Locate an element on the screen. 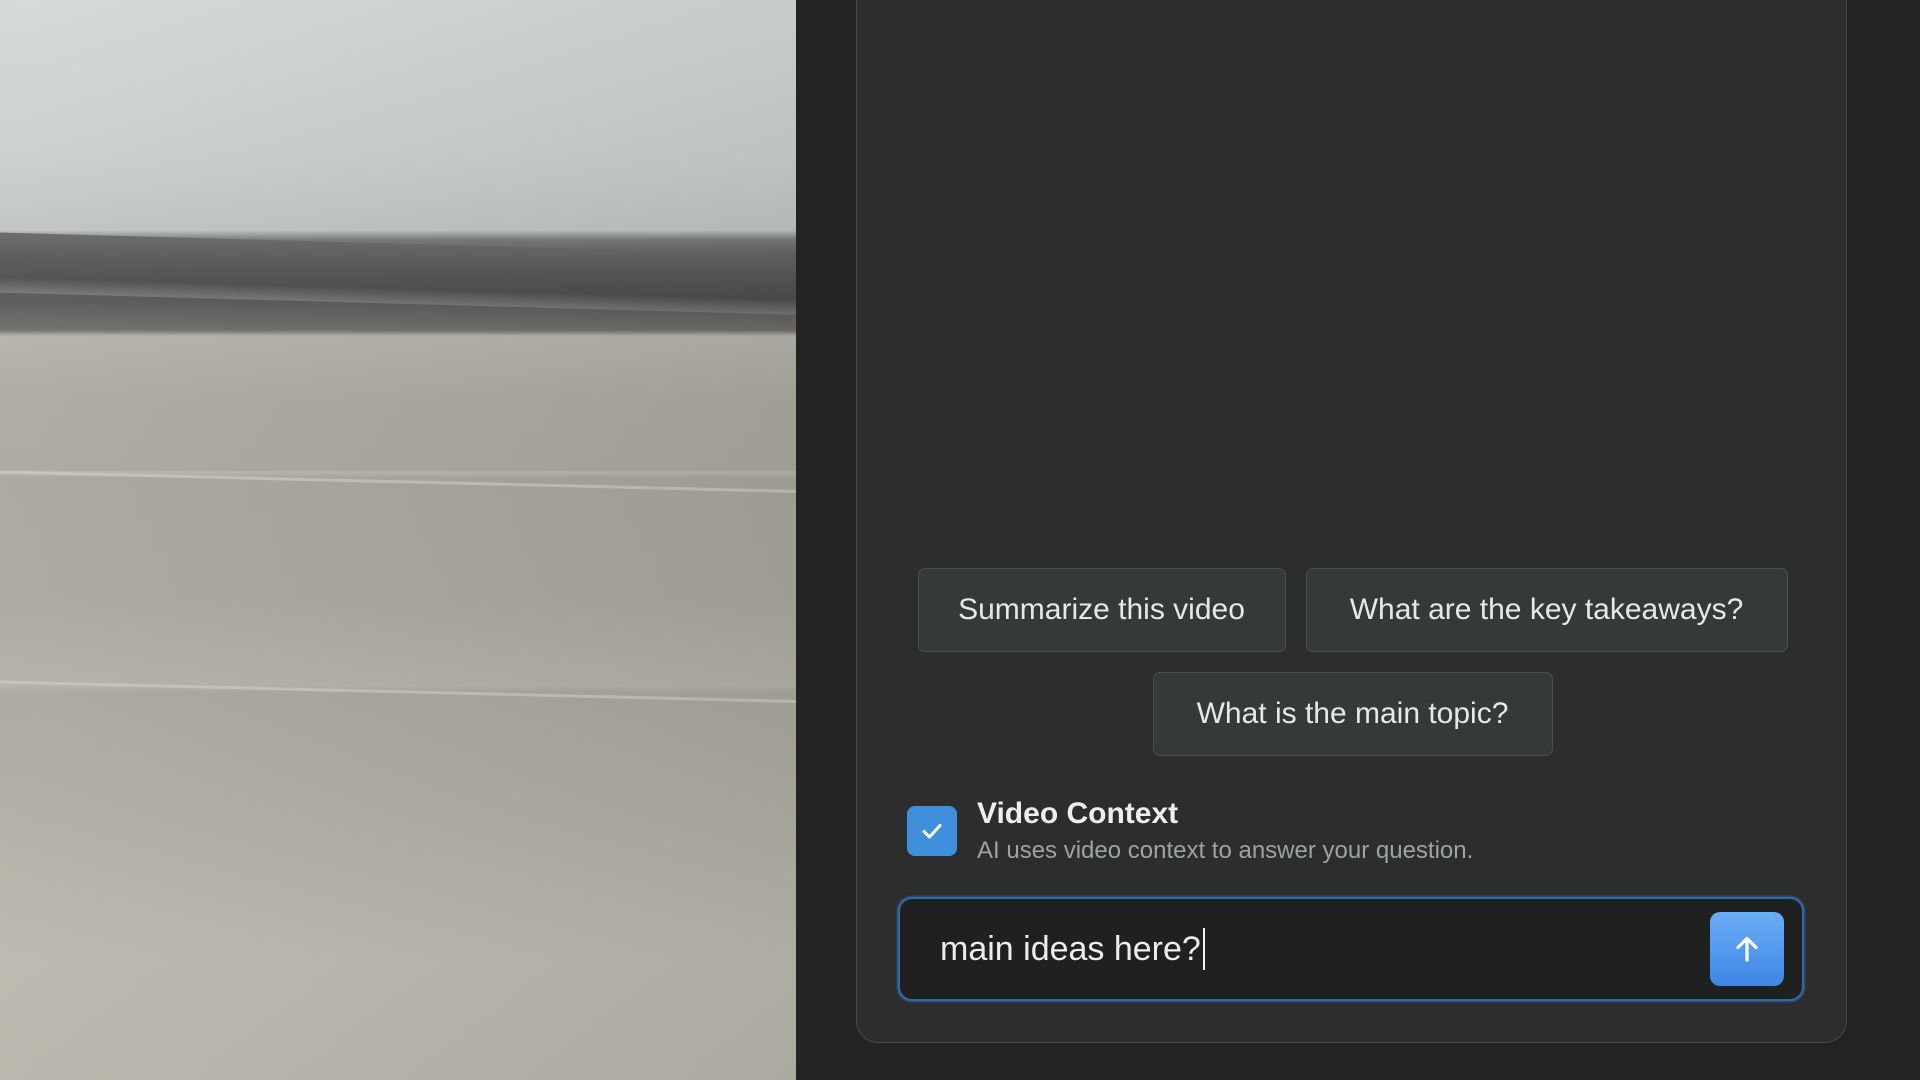 Image resolution: width=1920 pixels, height=1080 pixels. suggestion-main-topic-button: What is the main topic? is located at coordinates (1352, 714).